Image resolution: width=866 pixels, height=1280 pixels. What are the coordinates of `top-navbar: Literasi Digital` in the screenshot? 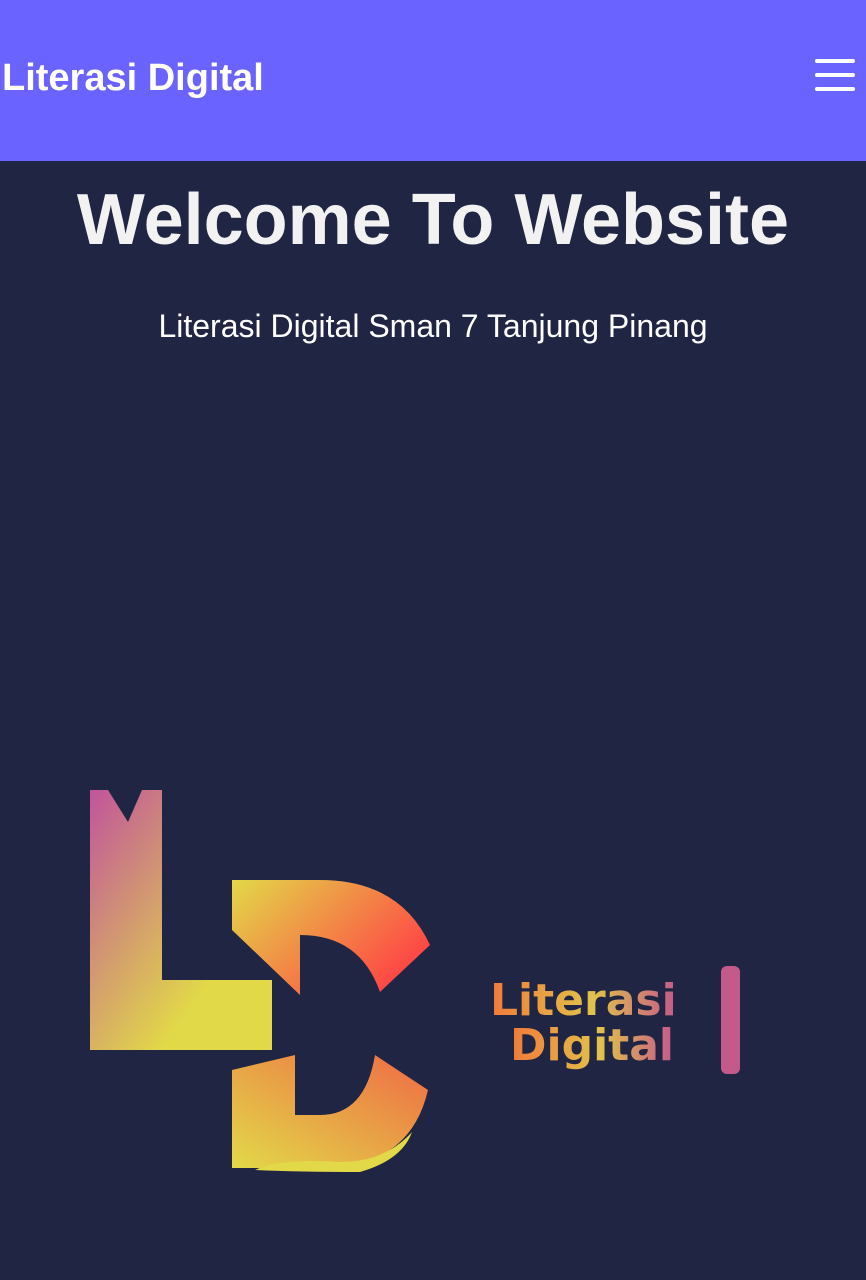 It's located at (433, 80).